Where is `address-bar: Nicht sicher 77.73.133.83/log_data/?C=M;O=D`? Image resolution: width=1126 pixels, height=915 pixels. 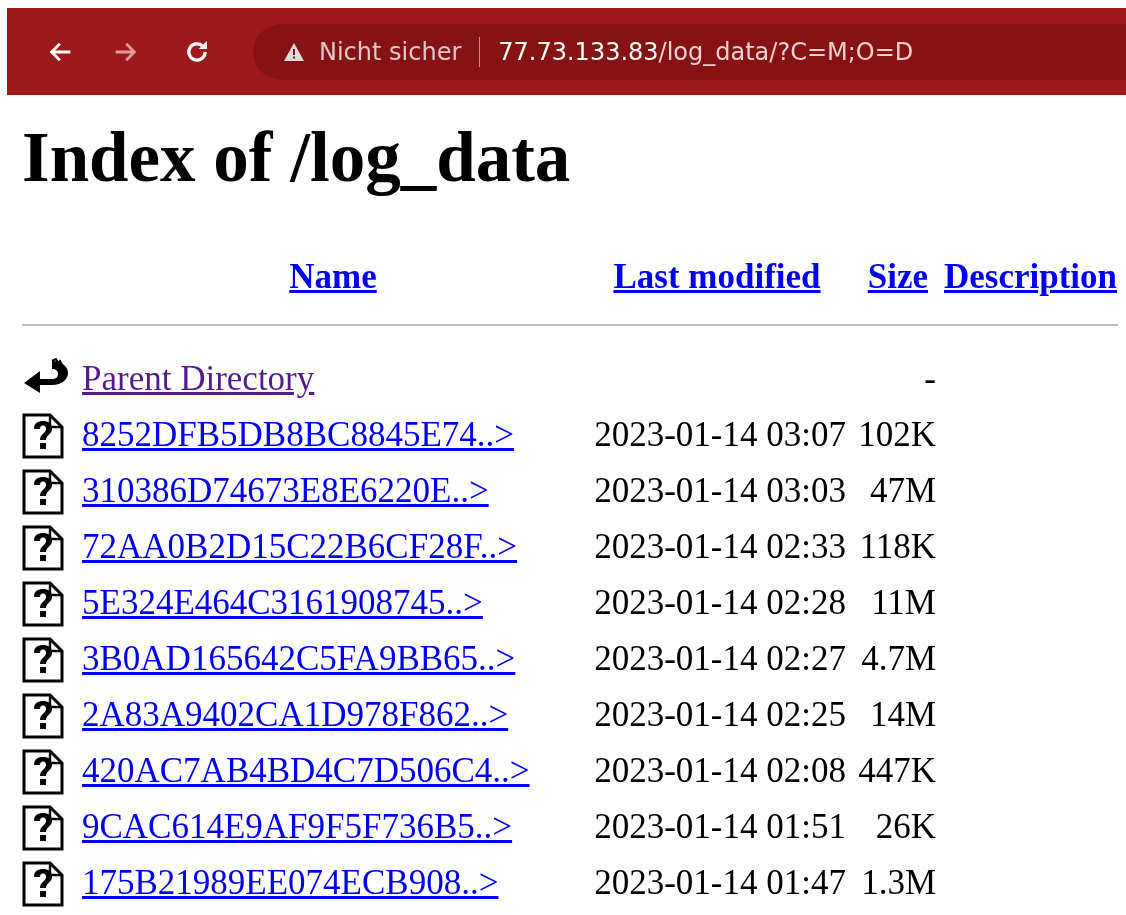 address-bar: Nicht sicher 77.73.133.83/log_data/?C=M;O=D is located at coordinates (689, 51).